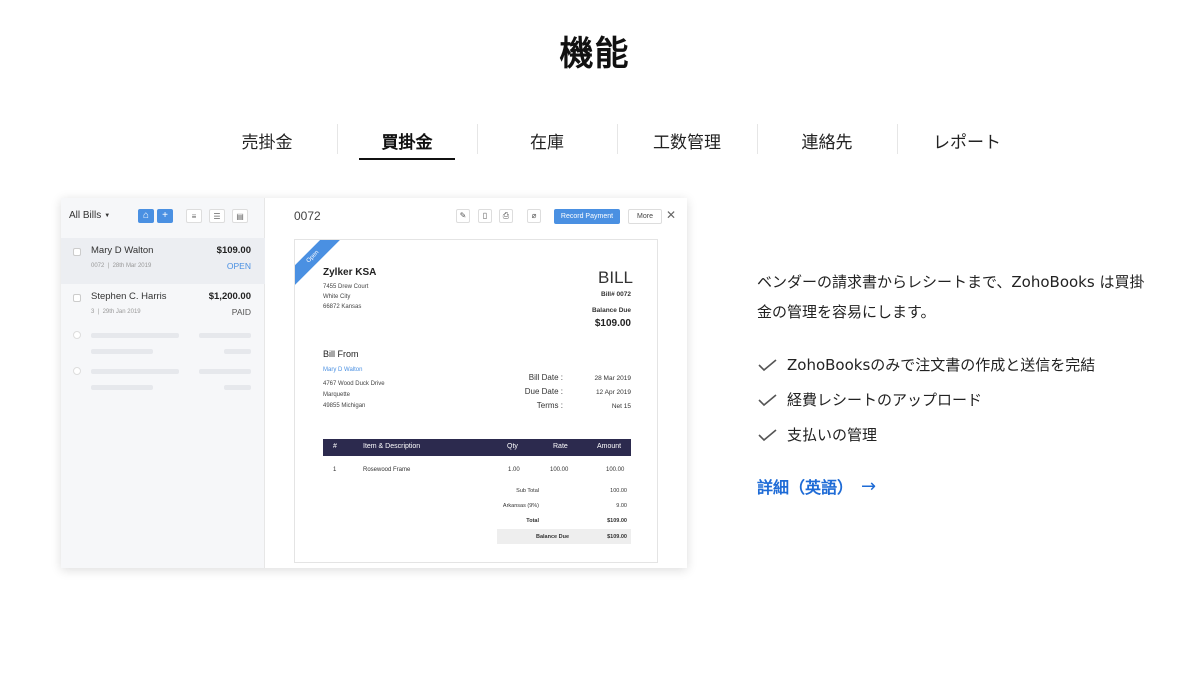 The image size is (1189, 693). What do you see at coordinates (233, 250) in the screenshot?
I see `bill-amount: $109.00` at bounding box center [233, 250].